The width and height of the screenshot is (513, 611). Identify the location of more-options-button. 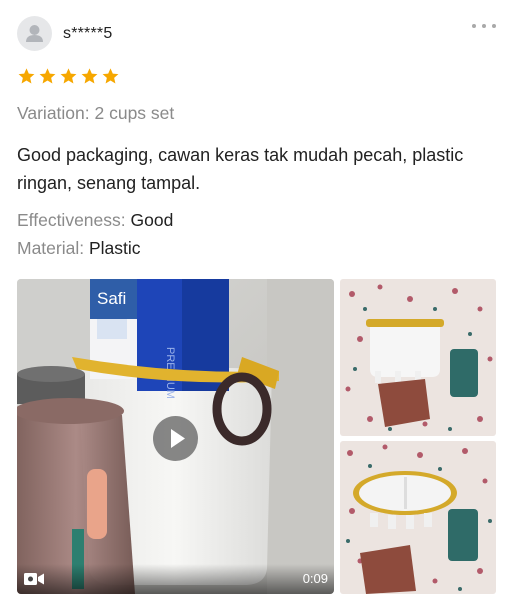
(484, 26).